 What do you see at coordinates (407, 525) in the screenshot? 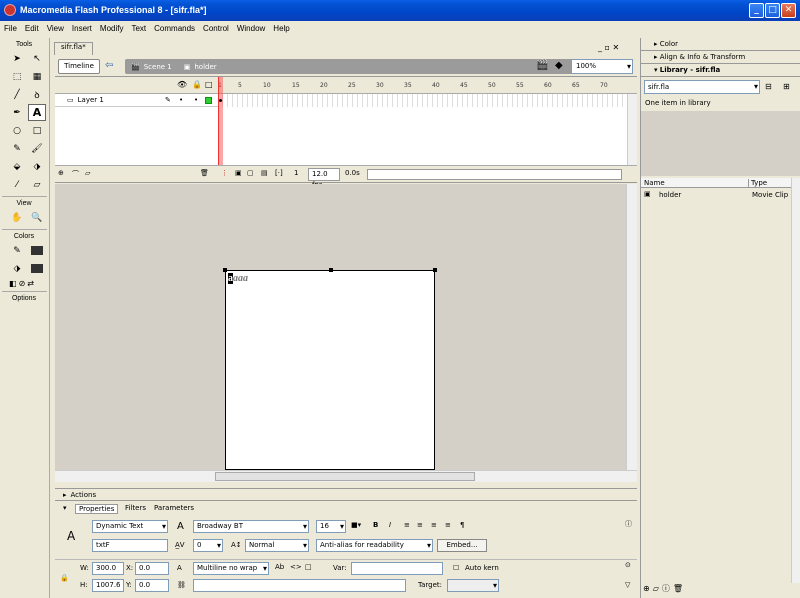
I see `align-left-icon: ≡` at bounding box center [407, 525].